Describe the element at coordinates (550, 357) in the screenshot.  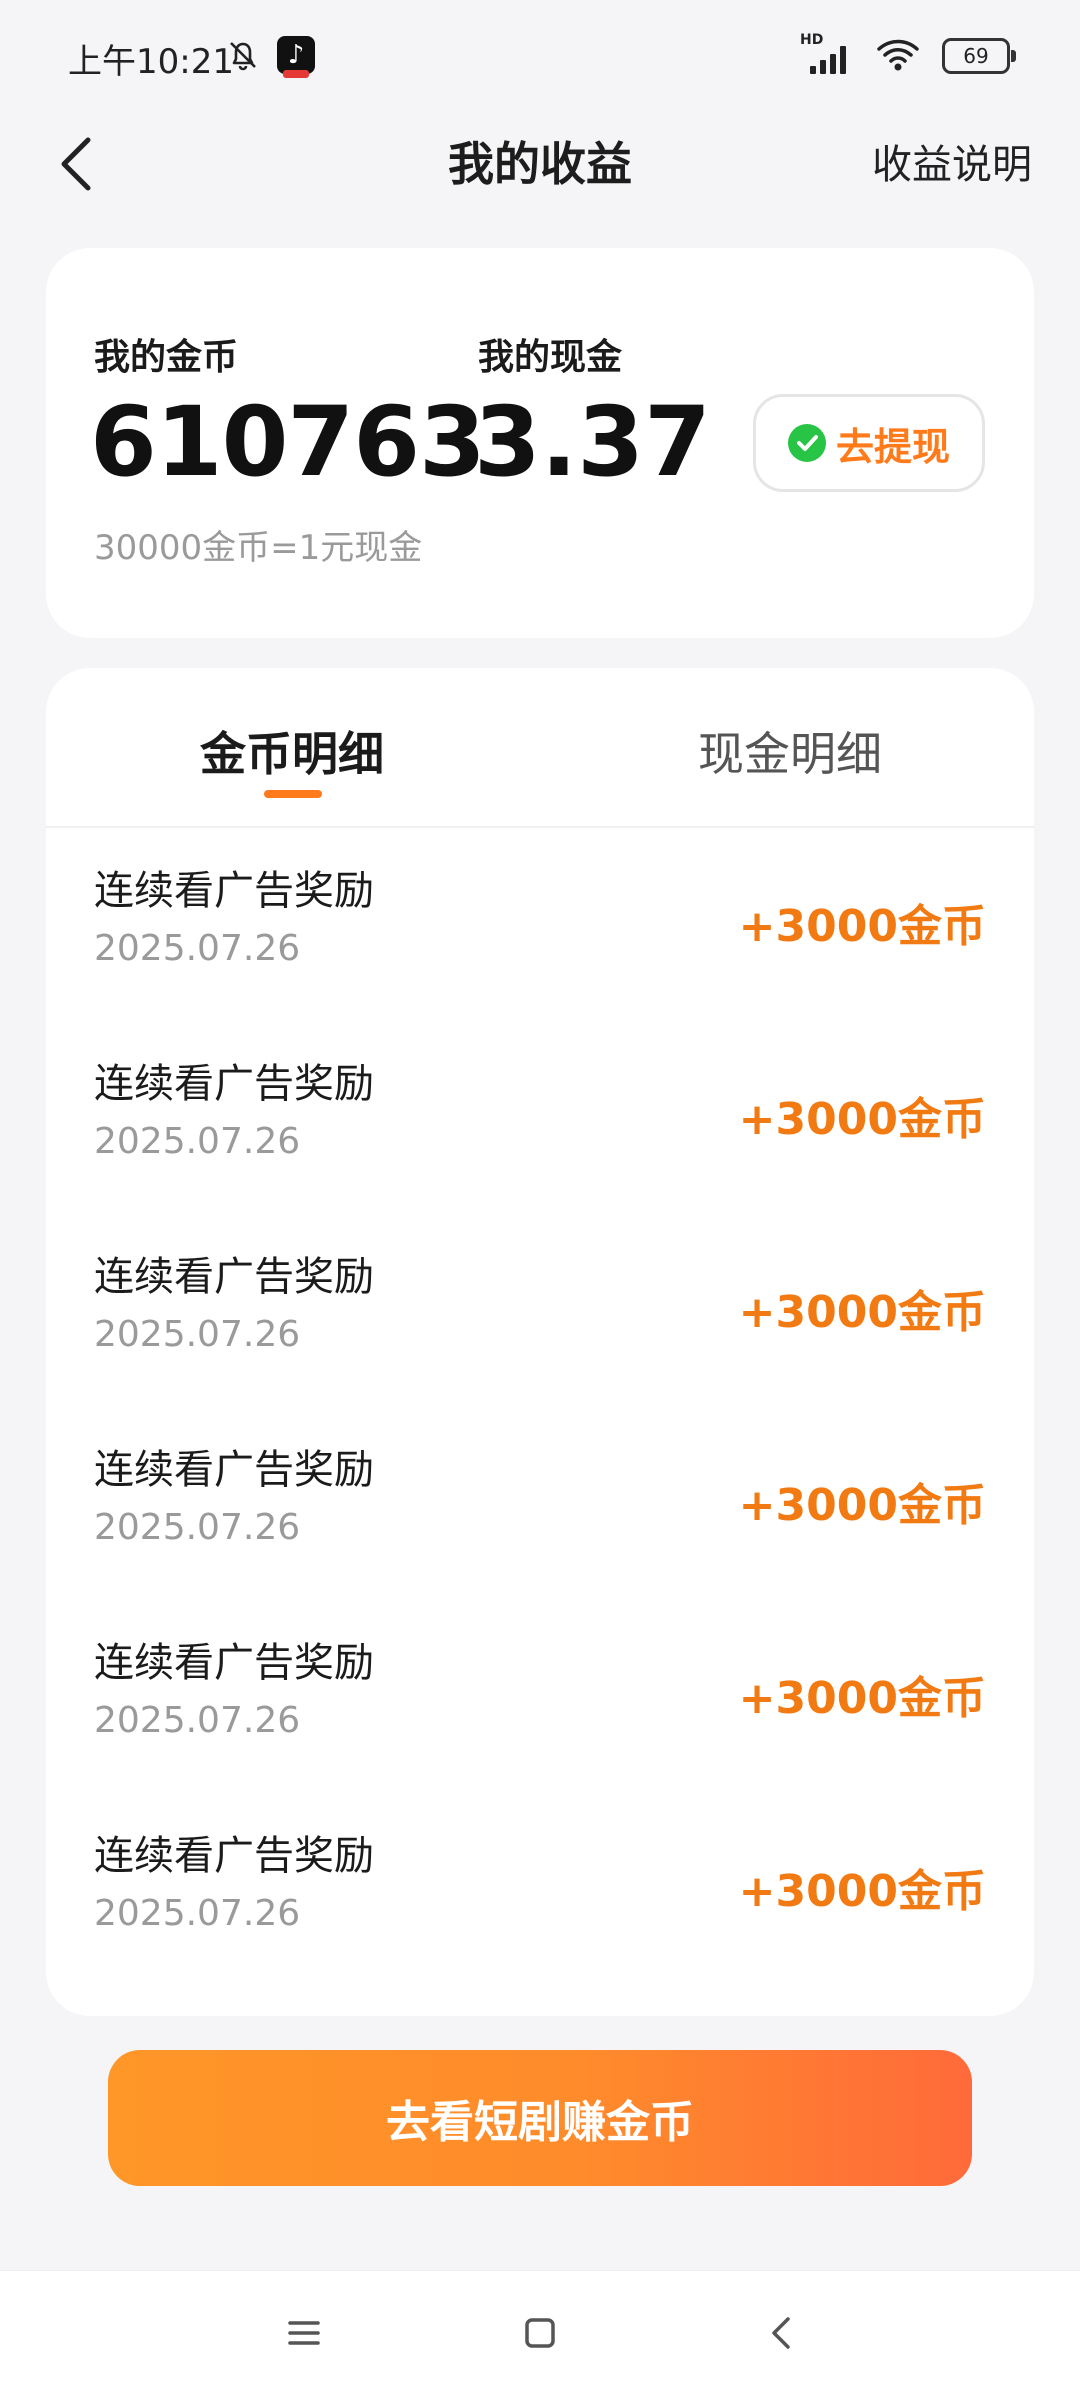
I see `cash-label: 我的现金` at that location.